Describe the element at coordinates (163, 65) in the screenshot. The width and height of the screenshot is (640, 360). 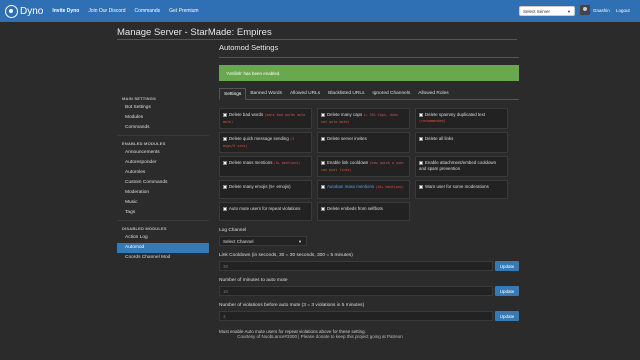
I see `server-icon-area` at that location.